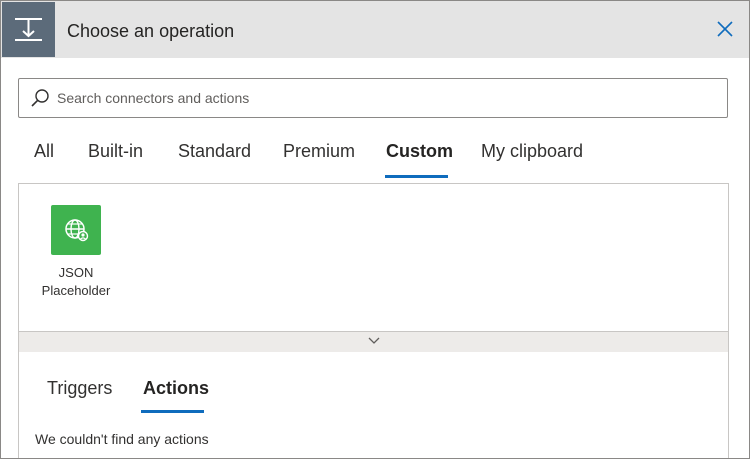  What do you see at coordinates (416, 176) in the screenshot?
I see `active-tab-indicator` at bounding box center [416, 176].